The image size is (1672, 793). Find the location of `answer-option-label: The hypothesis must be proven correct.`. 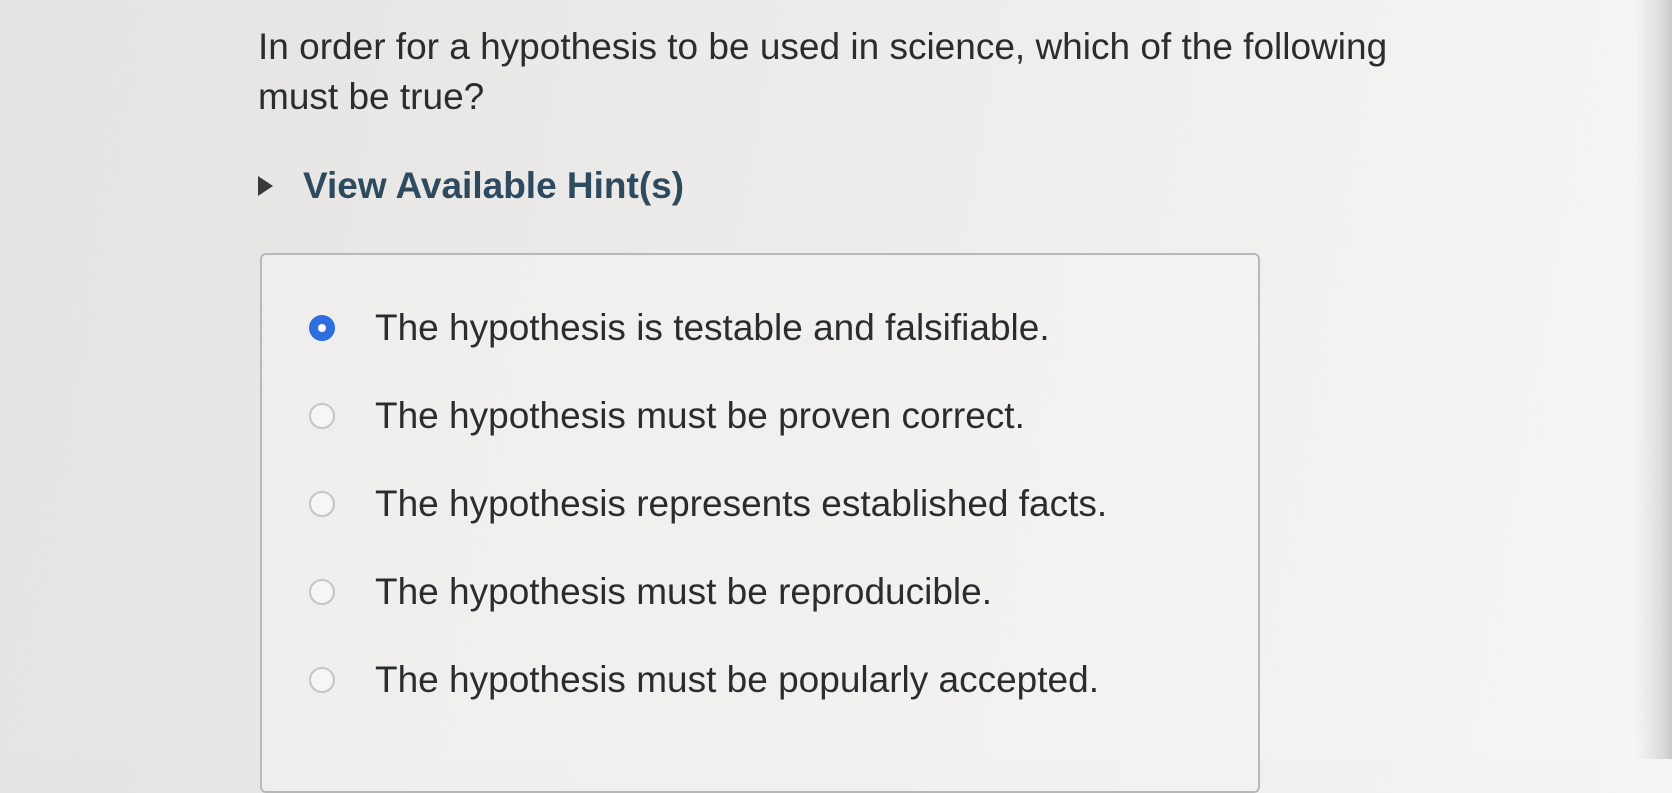

answer-option-label: The hypothesis must be proven correct. is located at coordinates (700, 415).